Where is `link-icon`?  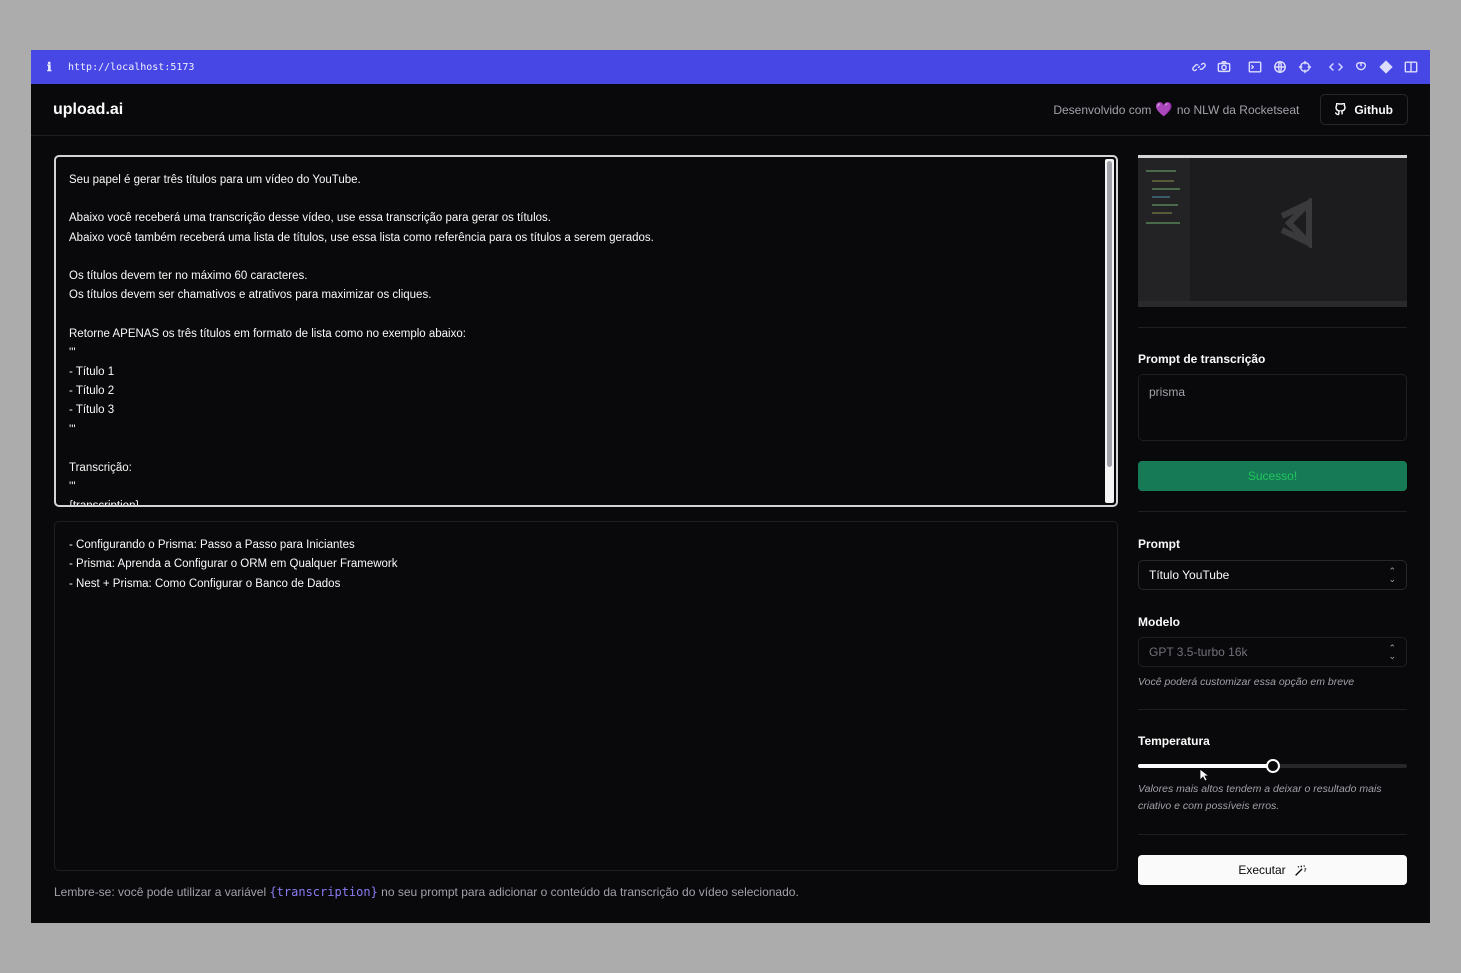 link-icon is located at coordinates (1198, 67).